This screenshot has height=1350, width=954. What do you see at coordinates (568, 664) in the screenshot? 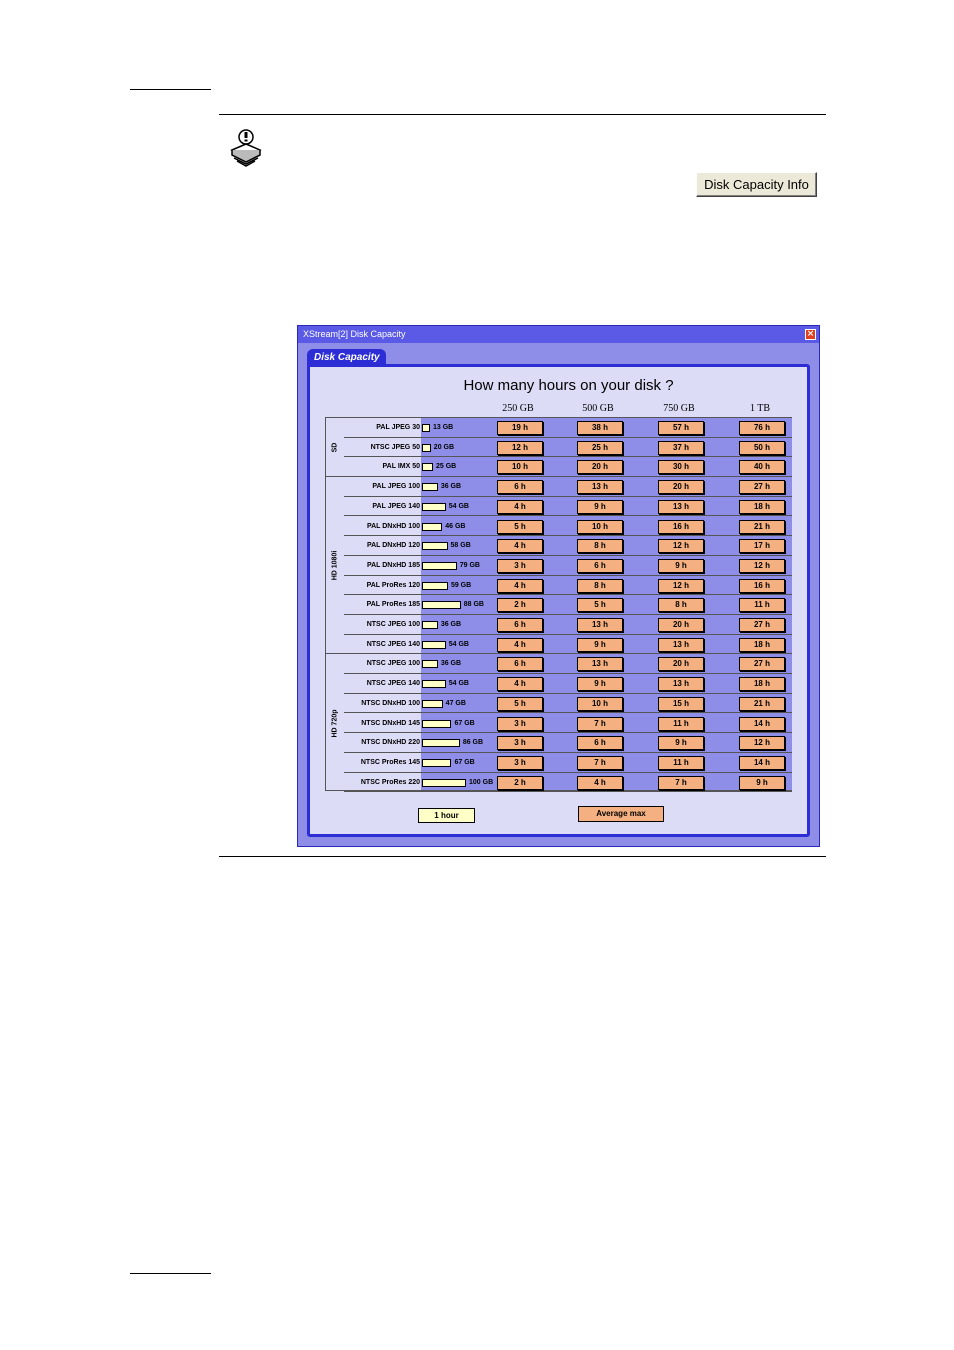
I see `table-row: NTSC JPEG 100 36 GB 6 h 13 h 20 h 27 h` at bounding box center [568, 664].